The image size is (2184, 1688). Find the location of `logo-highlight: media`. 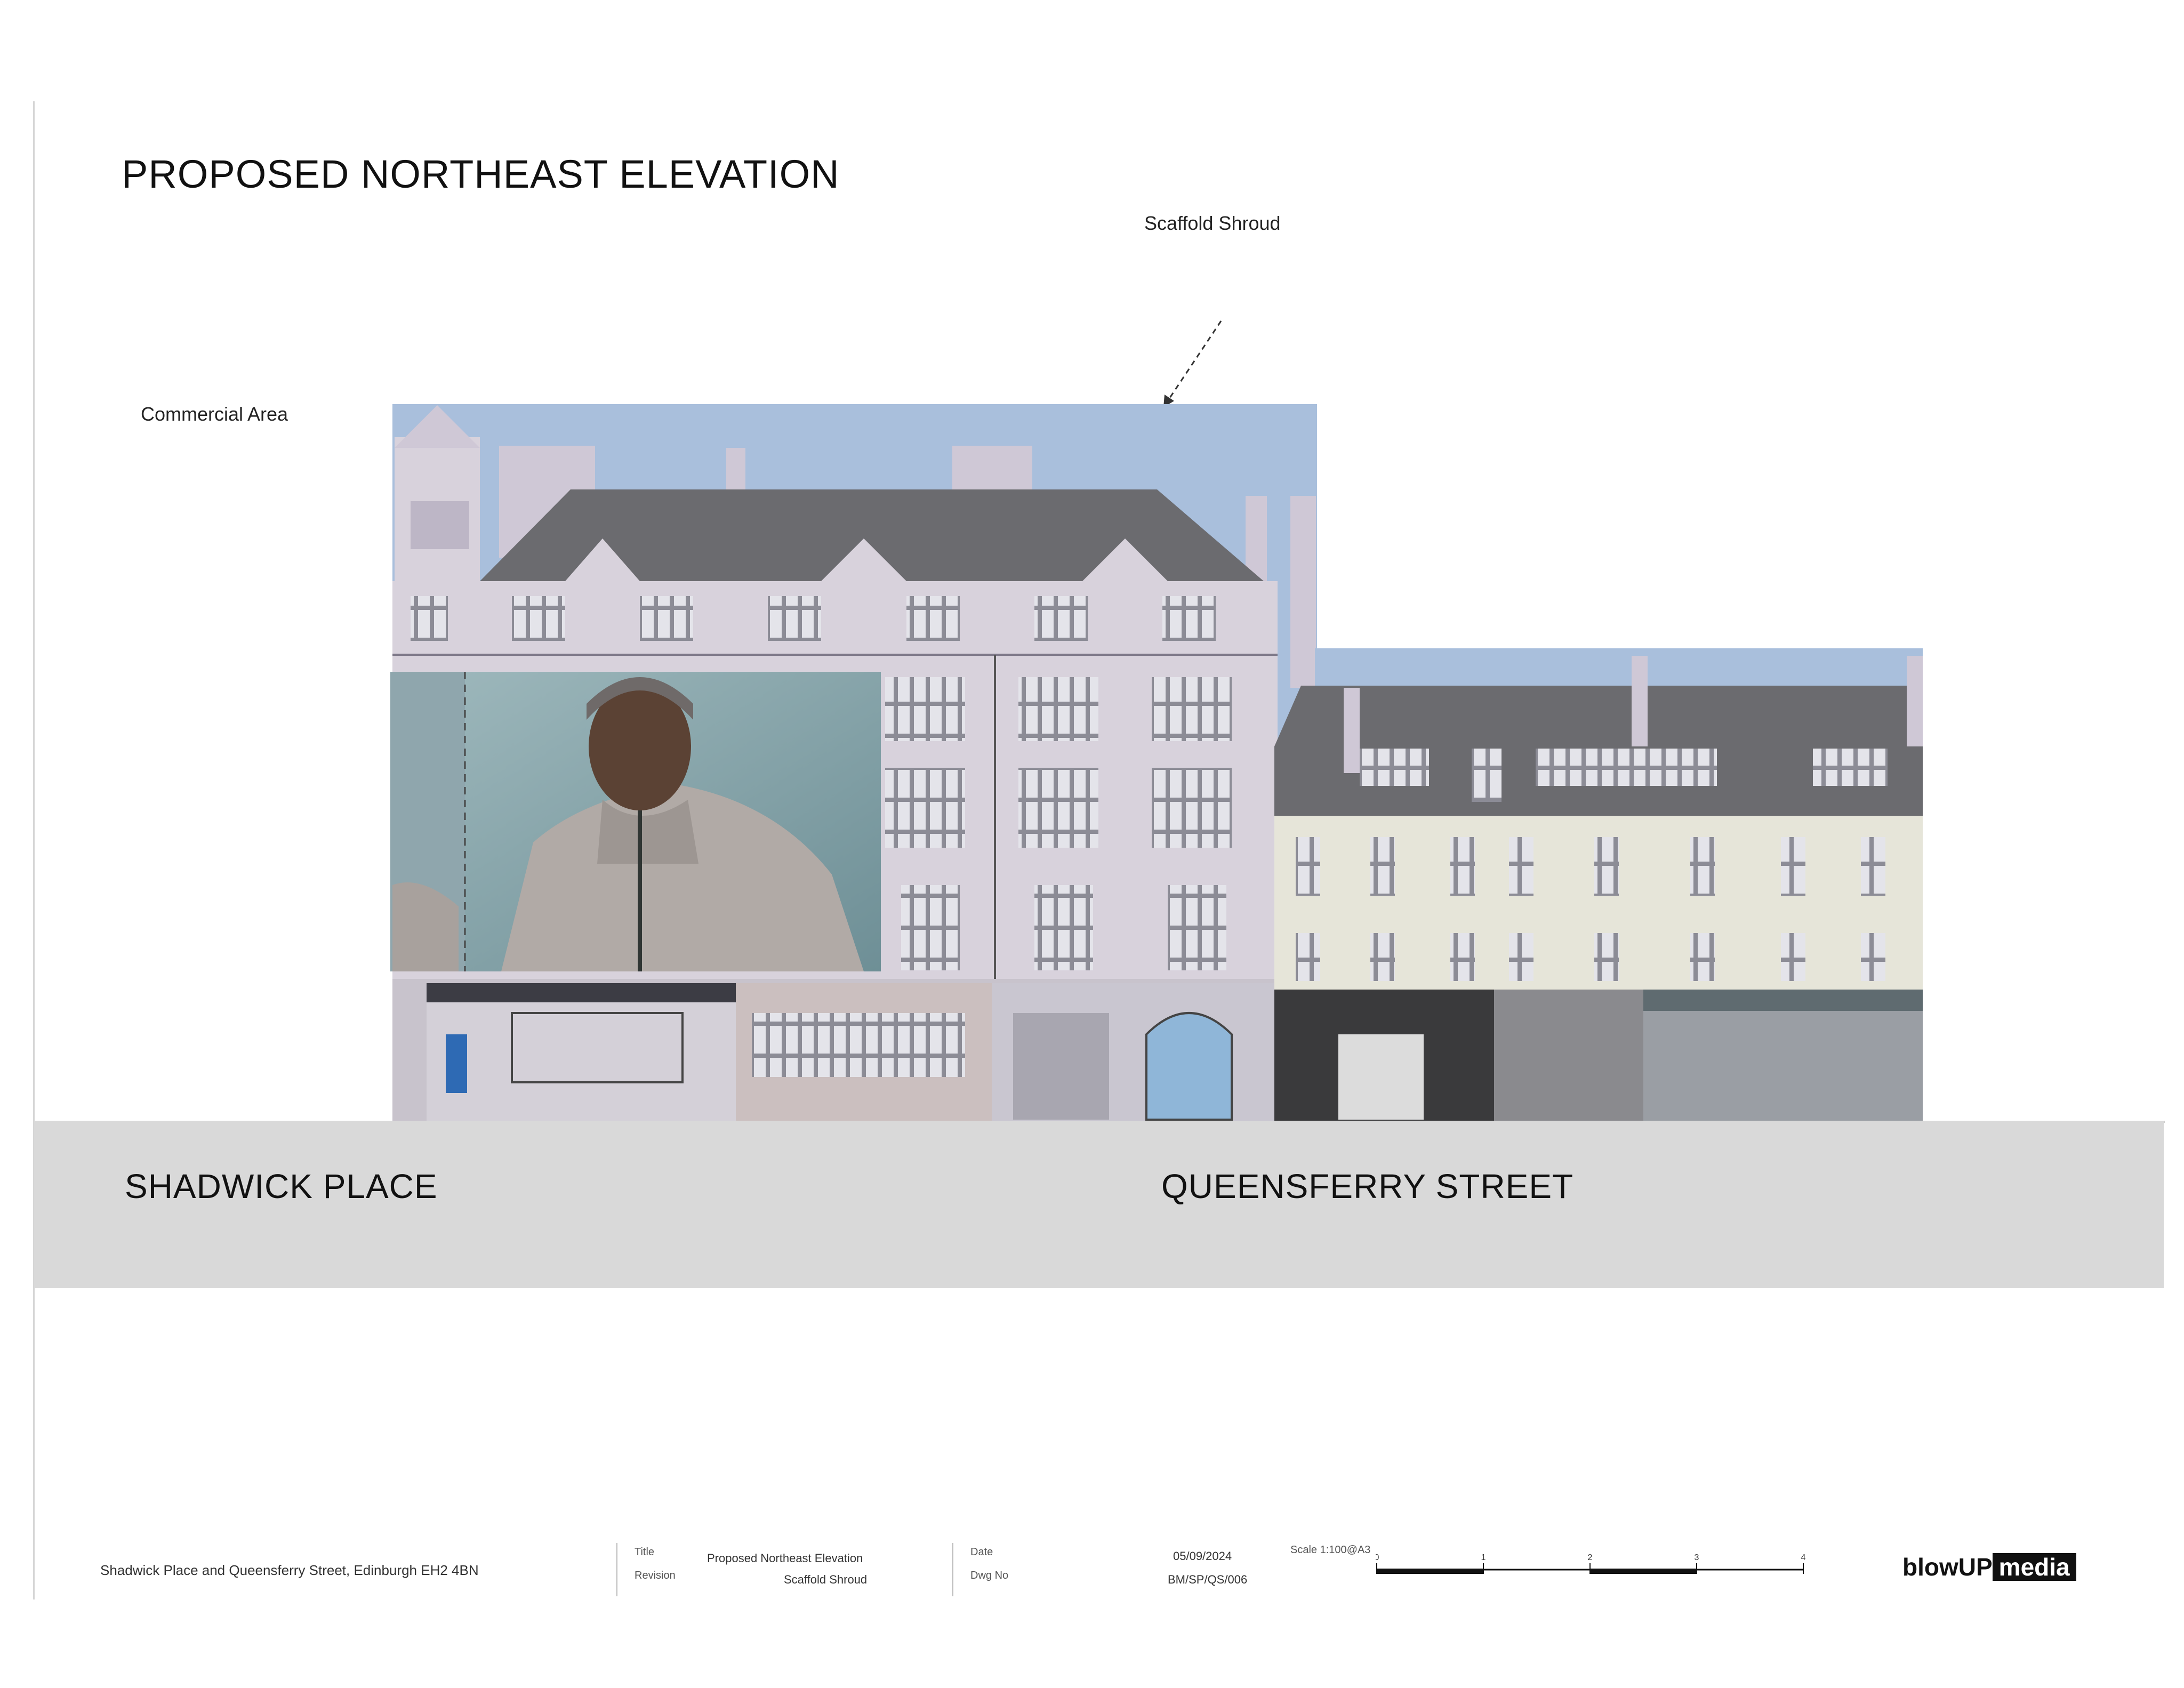

logo-highlight: media is located at coordinates (2034, 1567).